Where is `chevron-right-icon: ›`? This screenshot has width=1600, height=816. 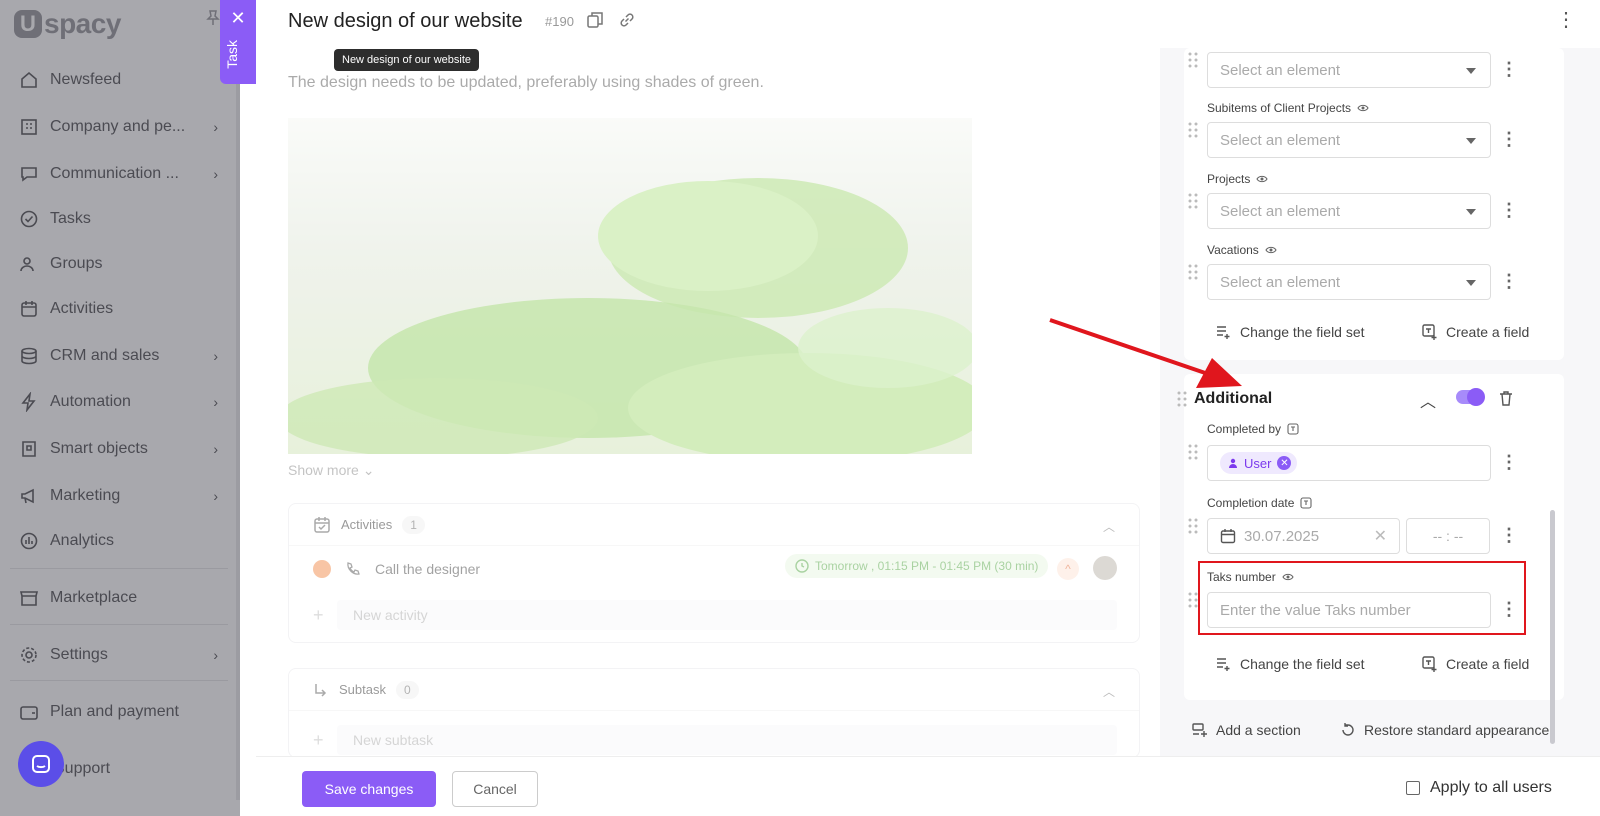
chevron-right-icon: › is located at coordinates (215, 356).